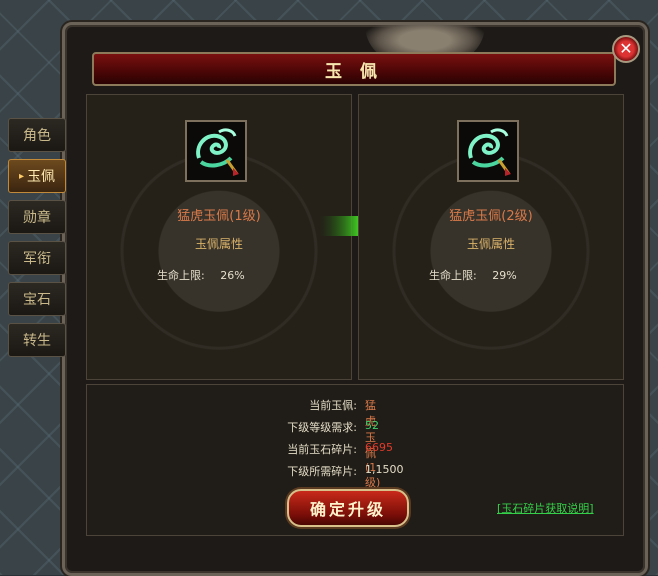 This screenshot has width=658, height=576. I want to click on current-pendant-attr-title: 玉佩属性, so click(218, 244).